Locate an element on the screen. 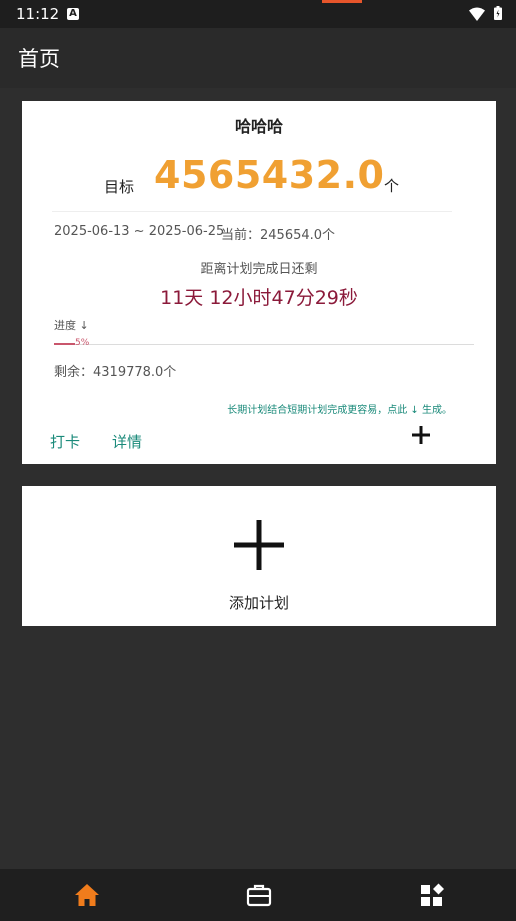 The width and height of the screenshot is (516, 921). progress-label: 进度 ↓ is located at coordinates (71, 325).